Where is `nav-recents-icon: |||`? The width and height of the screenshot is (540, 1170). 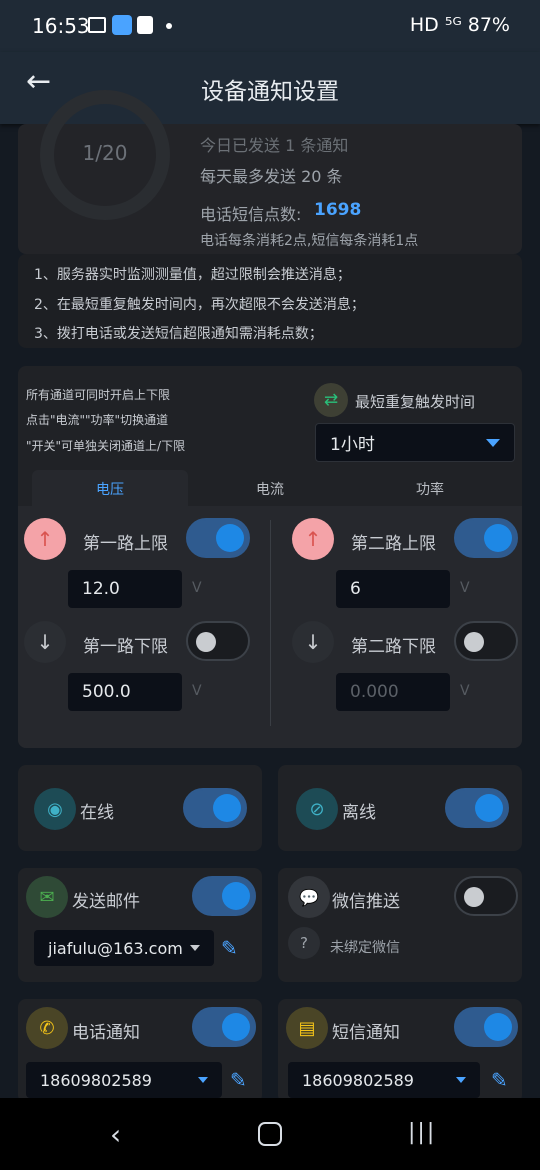 nav-recents-icon: ||| is located at coordinates (422, 1132).